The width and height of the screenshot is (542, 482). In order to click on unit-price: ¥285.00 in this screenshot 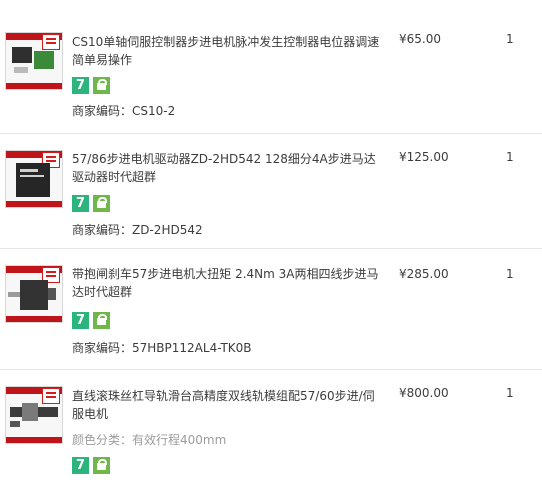, I will do `click(424, 274)`.